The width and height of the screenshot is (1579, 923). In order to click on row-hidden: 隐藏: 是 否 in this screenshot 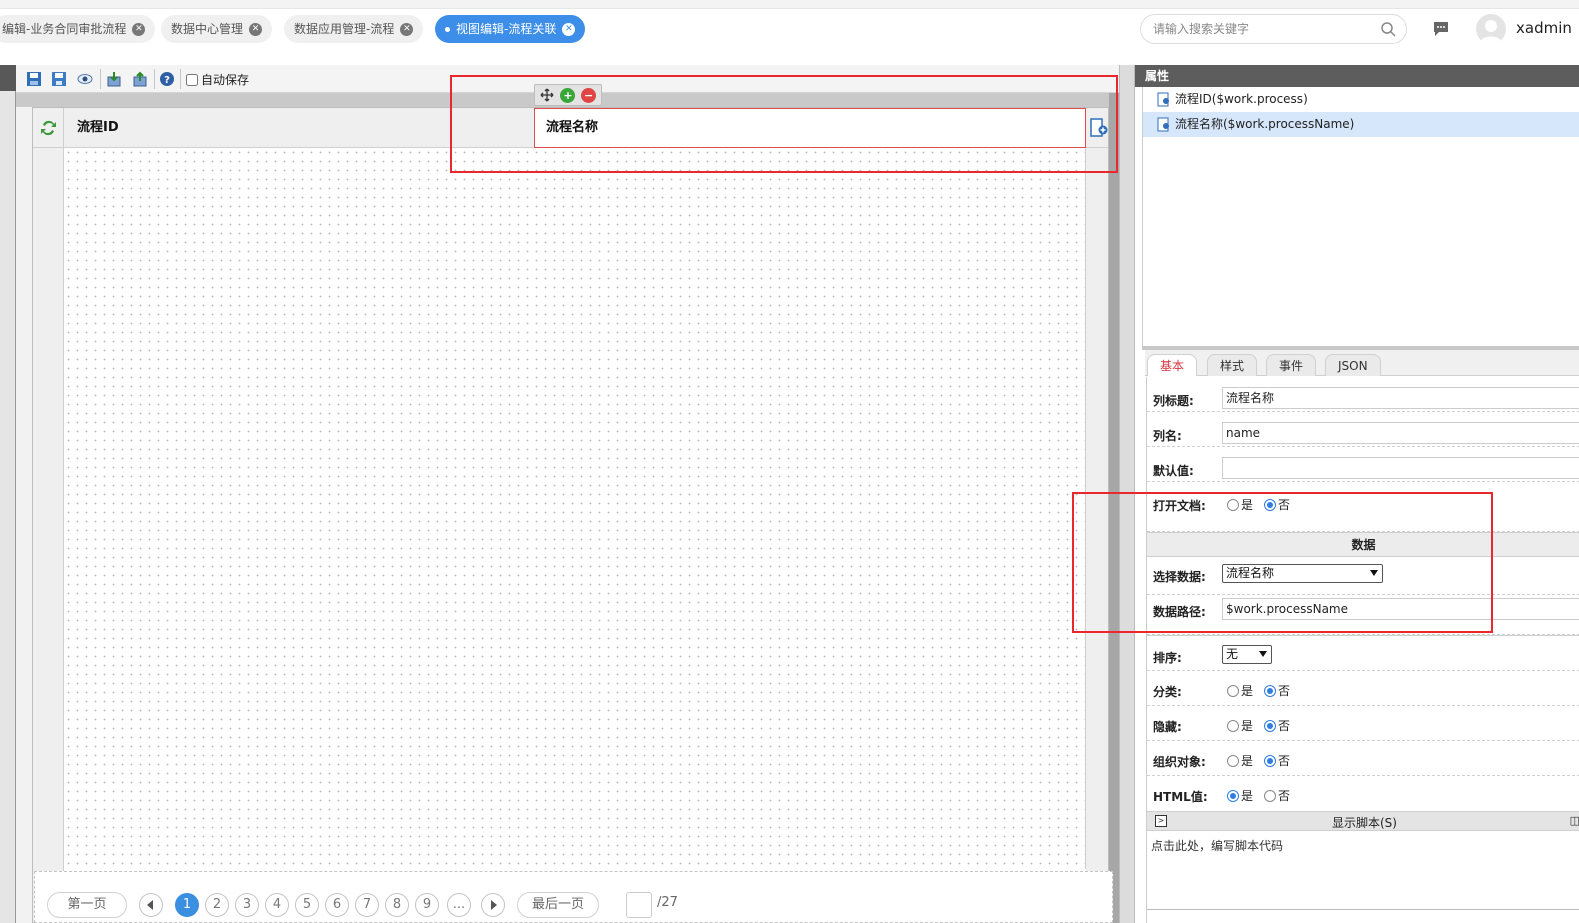, I will do `click(1363, 723)`.